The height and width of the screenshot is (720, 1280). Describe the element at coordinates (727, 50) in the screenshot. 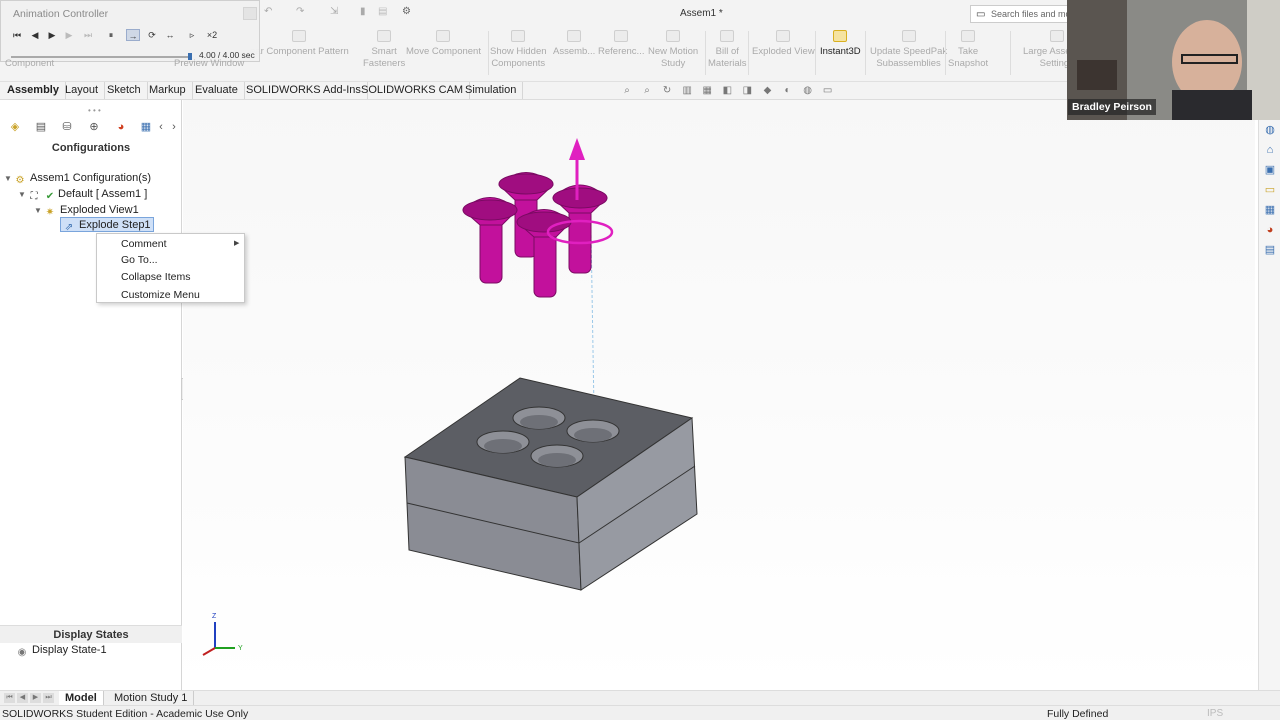

I see `ribbon-button-7: Bill of Materials` at that location.